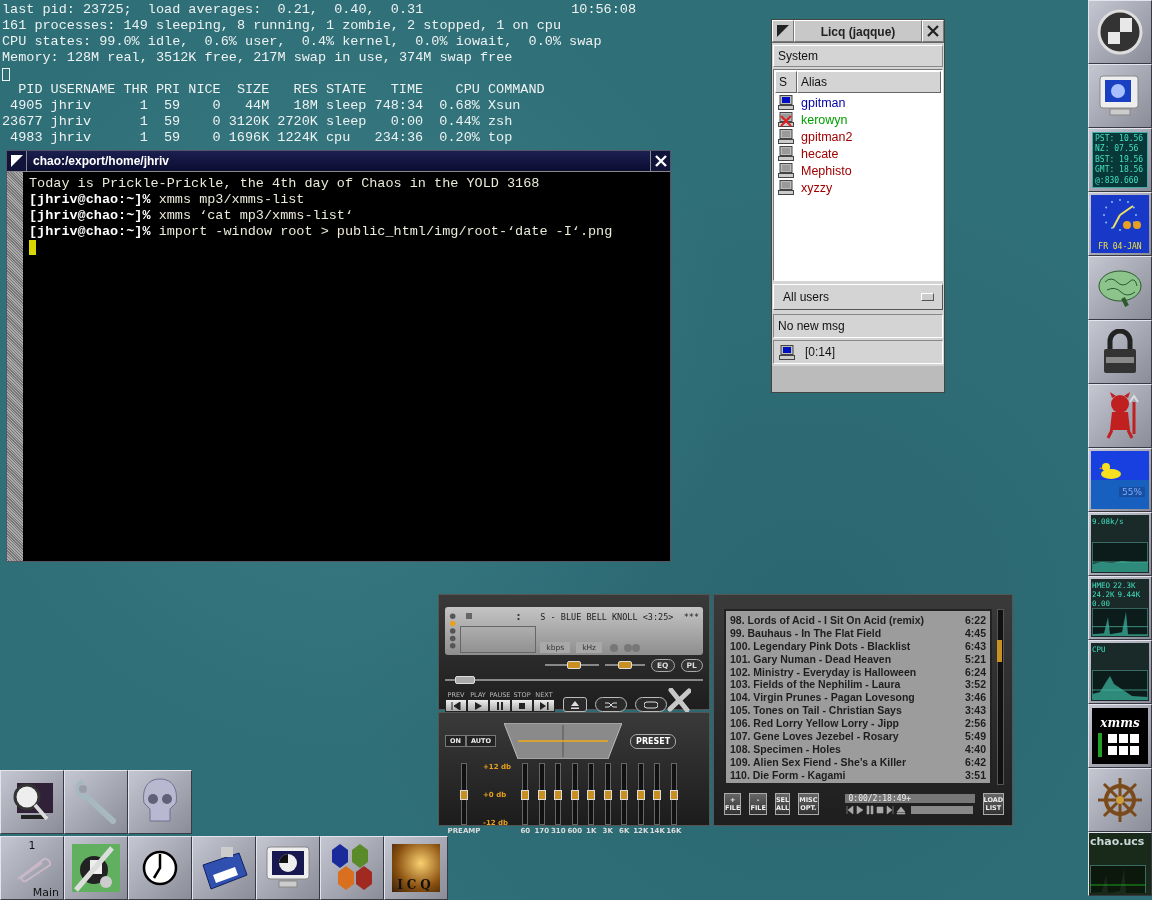 This screenshot has height=900, width=1152. I want to click on message-status: No new msg, so click(858, 326).